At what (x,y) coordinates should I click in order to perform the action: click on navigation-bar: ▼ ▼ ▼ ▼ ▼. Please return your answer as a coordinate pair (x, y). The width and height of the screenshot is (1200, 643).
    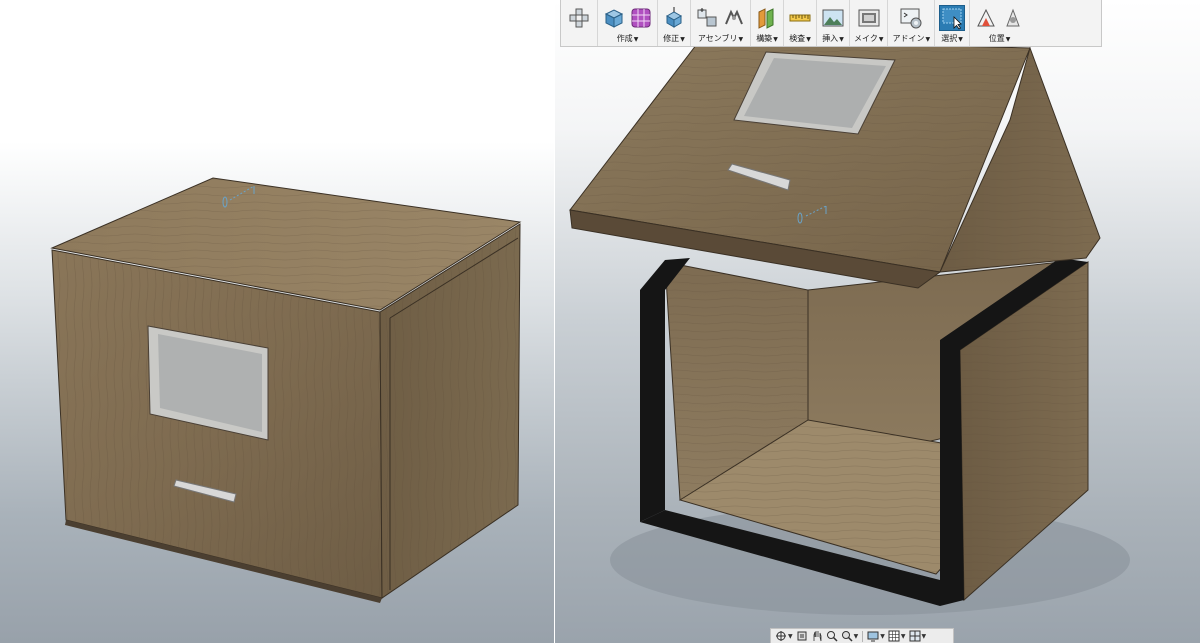
    Looking at the image, I should click on (862, 635).